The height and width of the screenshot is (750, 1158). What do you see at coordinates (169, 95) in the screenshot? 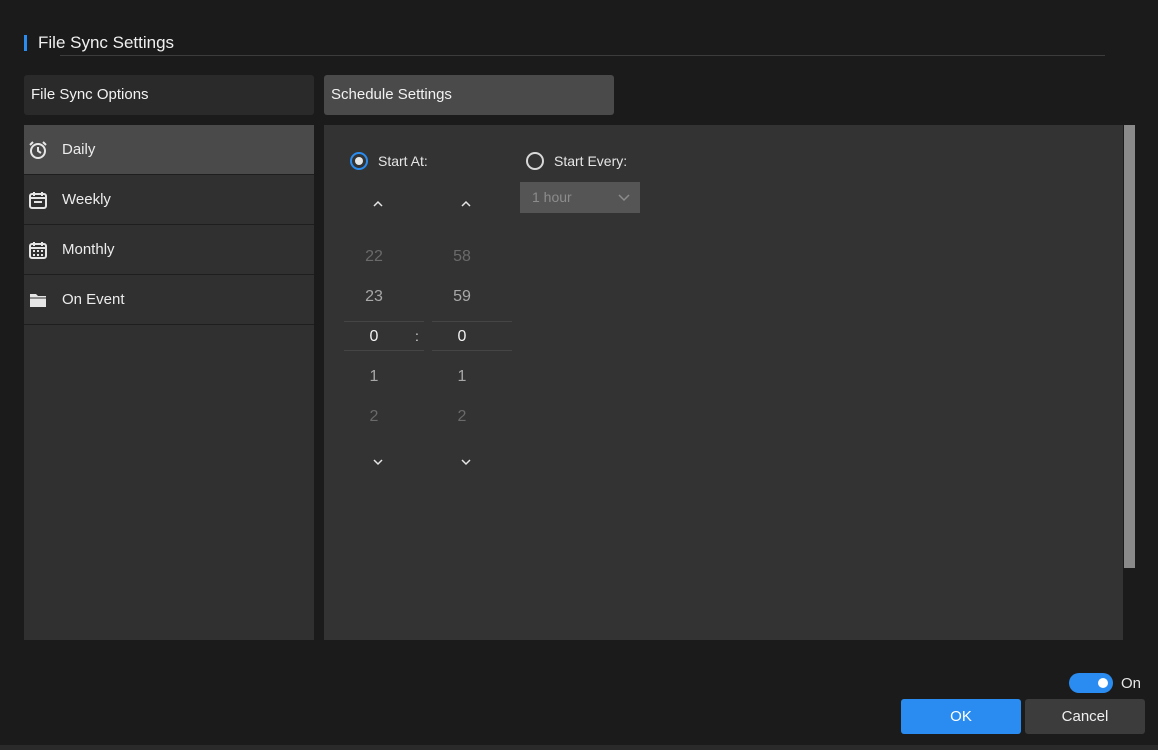
I see `tab-file-sync-options: File Sync Options` at bounding box center [169, 95].